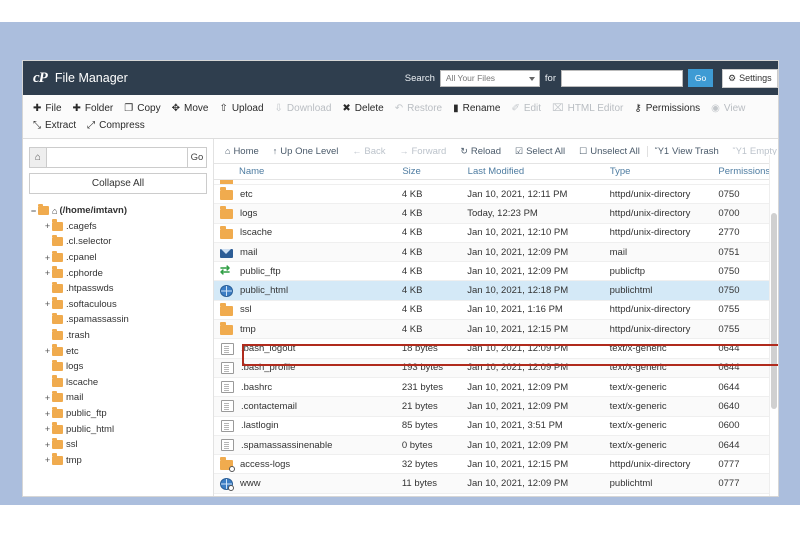 Image resolution: width=800 pixels, height=550 pixels. What do you see at coordinates (118, 351) in the screenshot?
I see `tree-item-etc: + etc` at bounding box center [118, 351].